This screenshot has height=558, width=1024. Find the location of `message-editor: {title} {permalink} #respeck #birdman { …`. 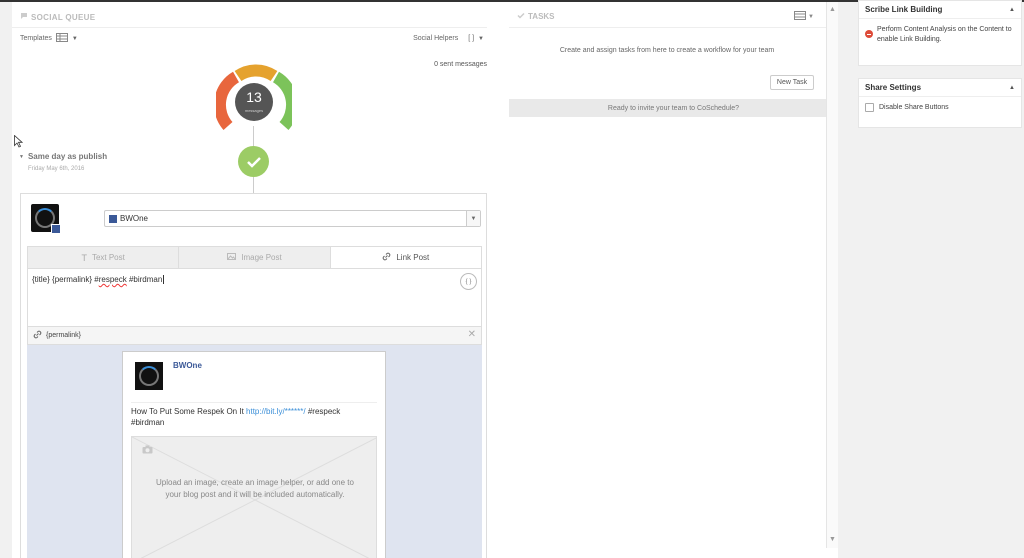

message-editor: {title} {permalink} #respeck #birdman { … is located at coordinates (254, 298).